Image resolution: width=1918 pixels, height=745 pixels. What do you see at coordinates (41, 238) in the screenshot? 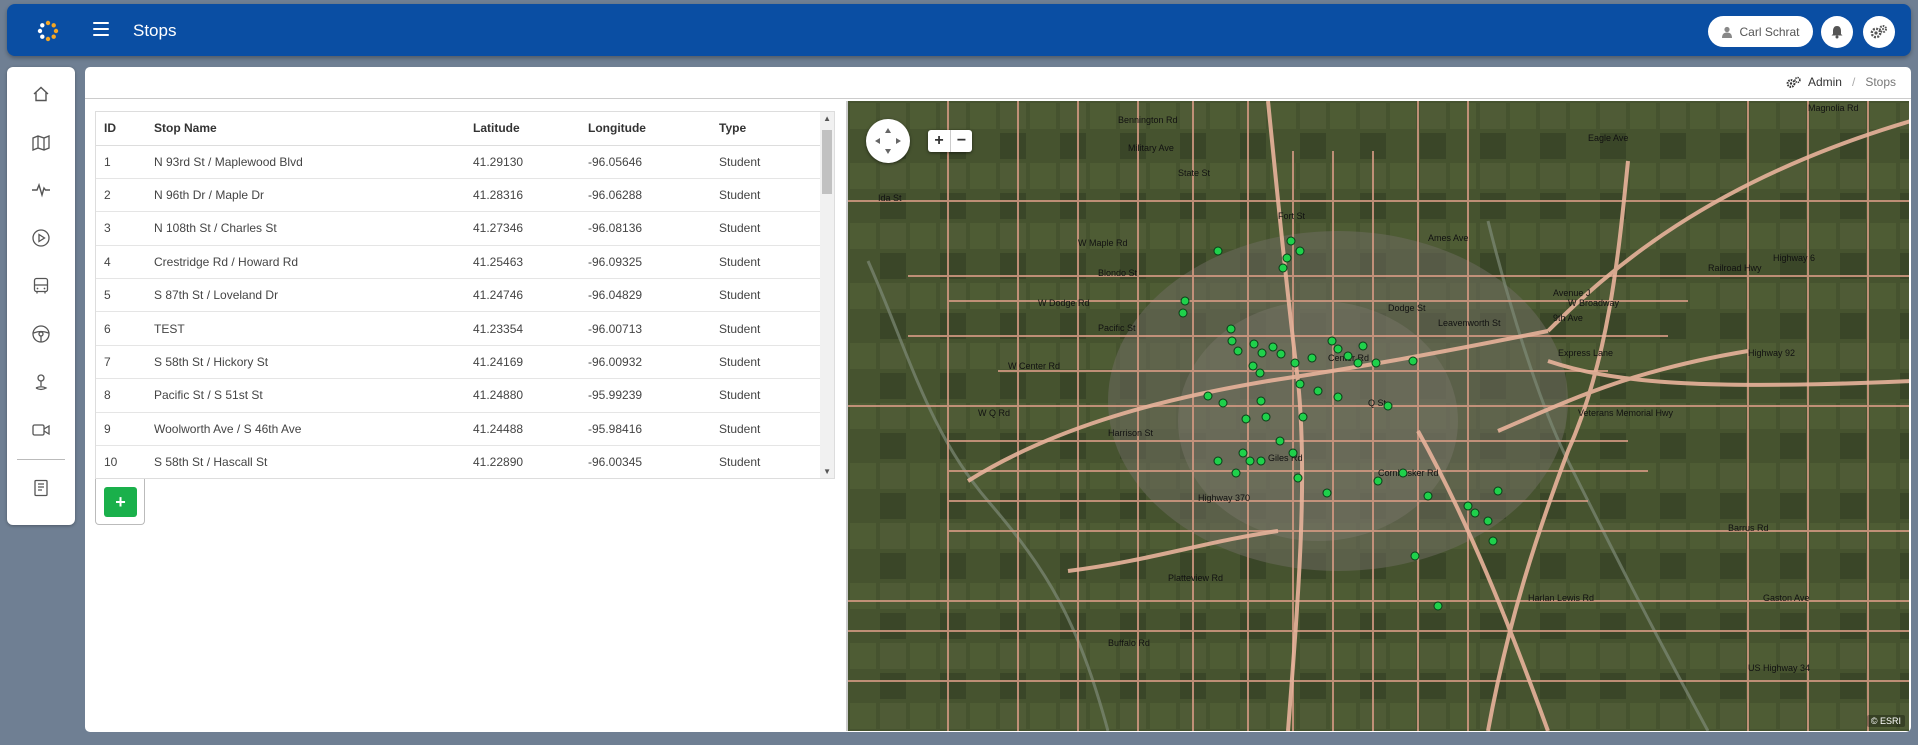
I see `play-icon` at bounding box center [41, 238].